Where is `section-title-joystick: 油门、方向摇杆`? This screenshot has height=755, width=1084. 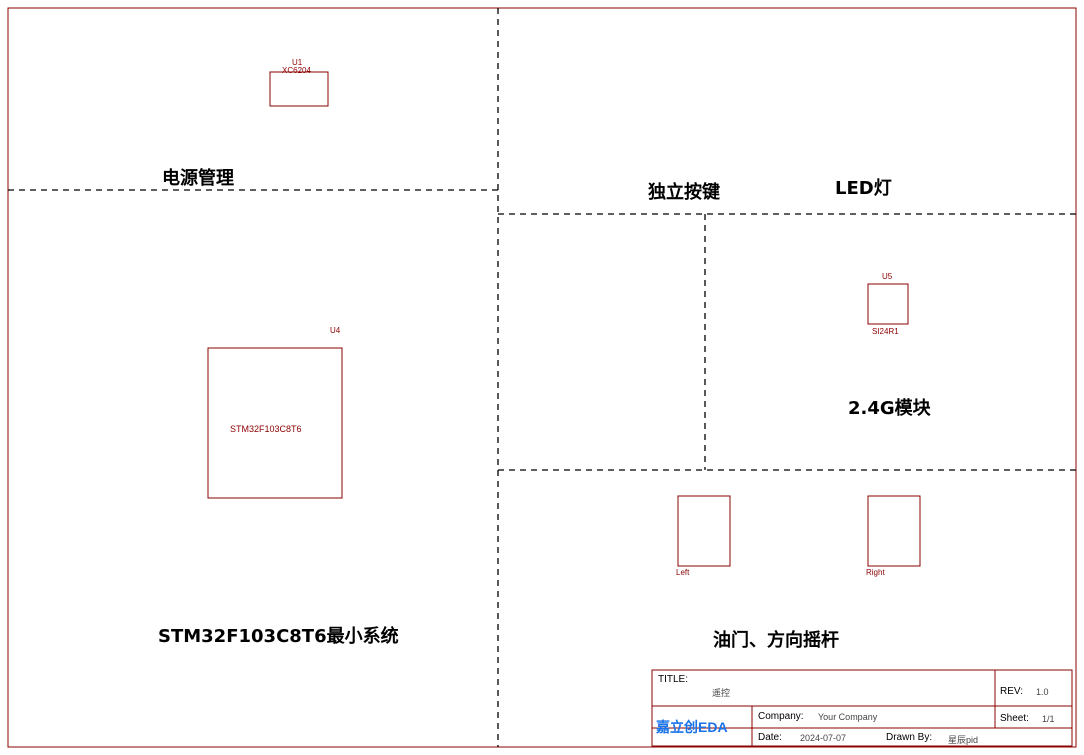
section-title-joystick: 油门、方向摇杆 is located at coordinates (776, 640).